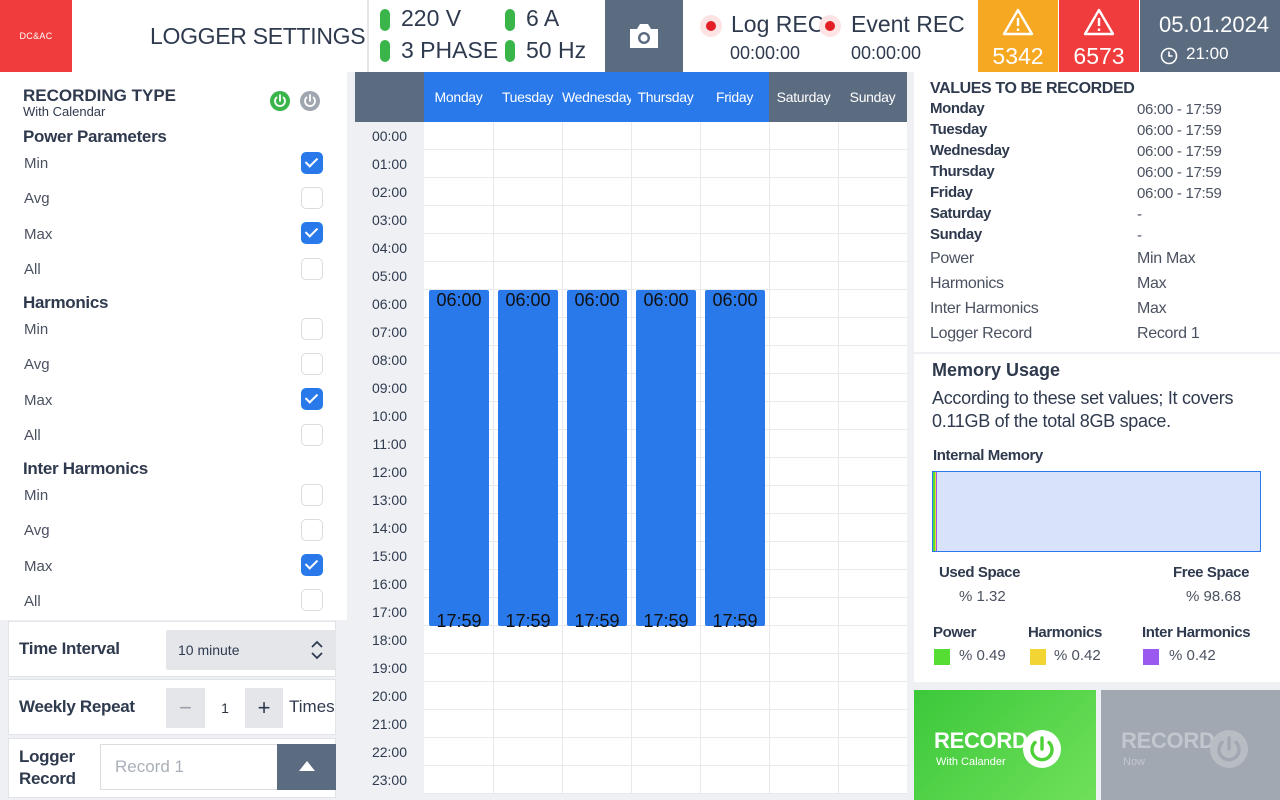  What do you see at coordinates (1099, 22) in the screenshot?
I see `alert-icon` at bounding box center [1099, 22].